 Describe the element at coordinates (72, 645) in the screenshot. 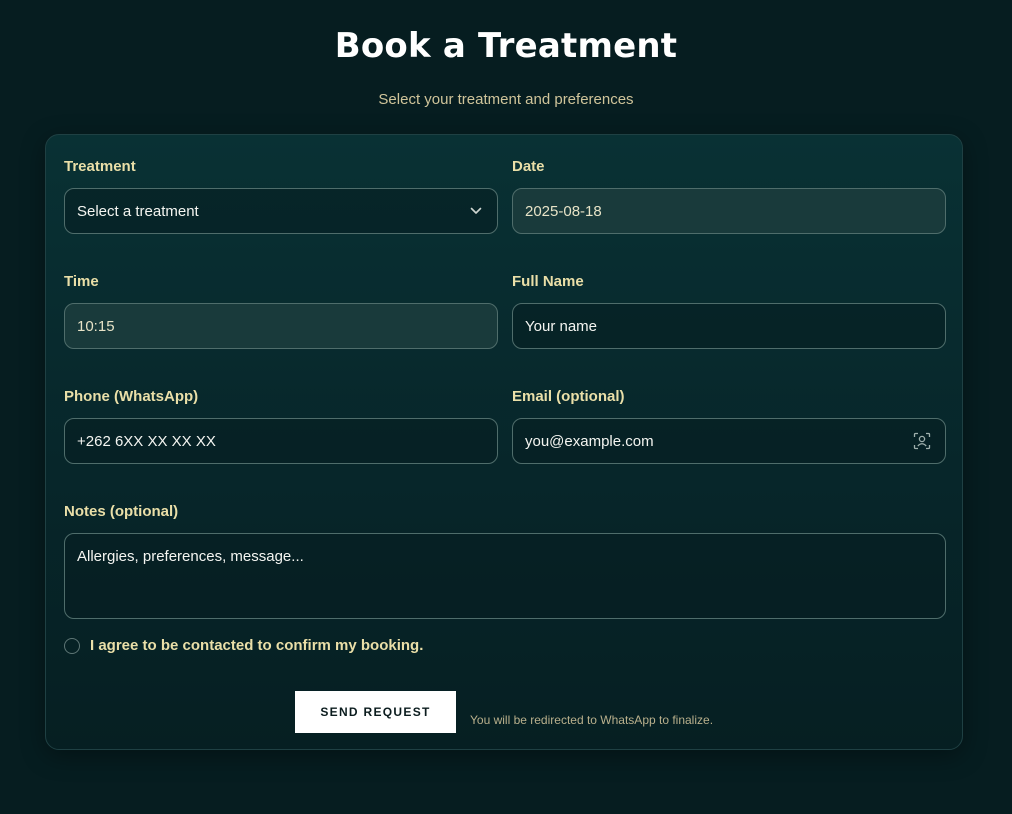

I see `consent-checkbox` at that location.